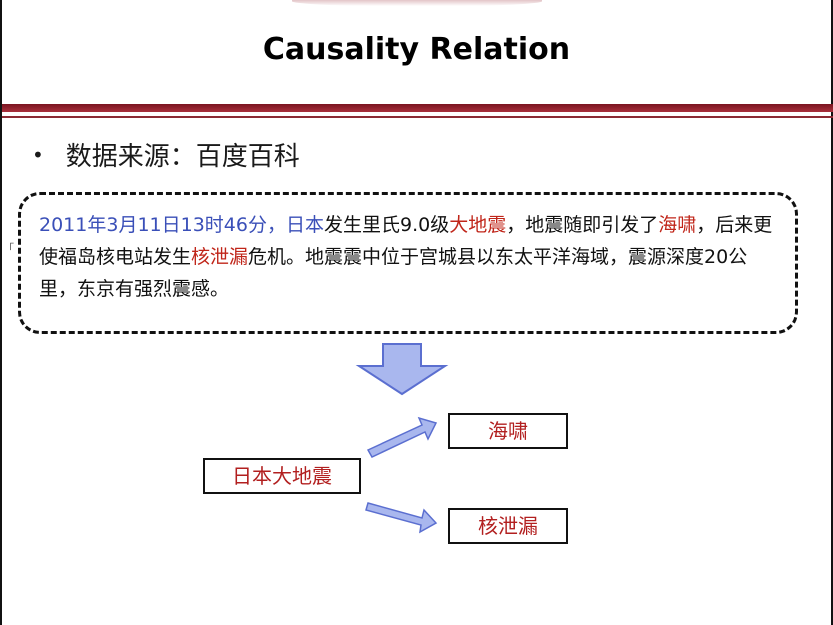 The image size is (833, 625). What do you see at coordinates (282, 476) in the screenshot?
I see `cause-node: 日本大地震` at bounding box center [282, 476].